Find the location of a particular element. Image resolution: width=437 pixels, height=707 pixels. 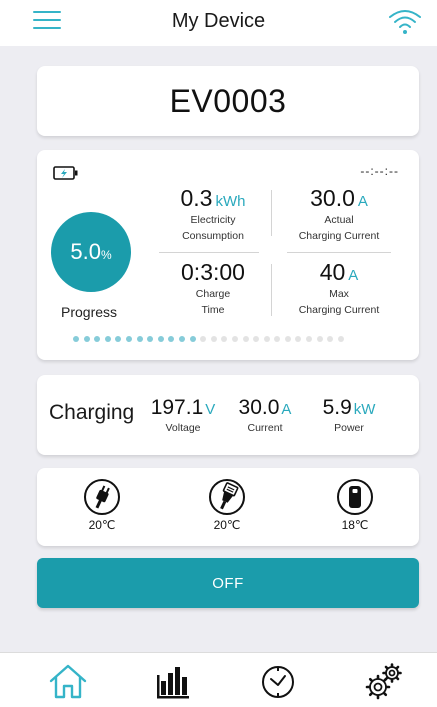

voltage-value: 197.1 is located at coordinates (177, 407).